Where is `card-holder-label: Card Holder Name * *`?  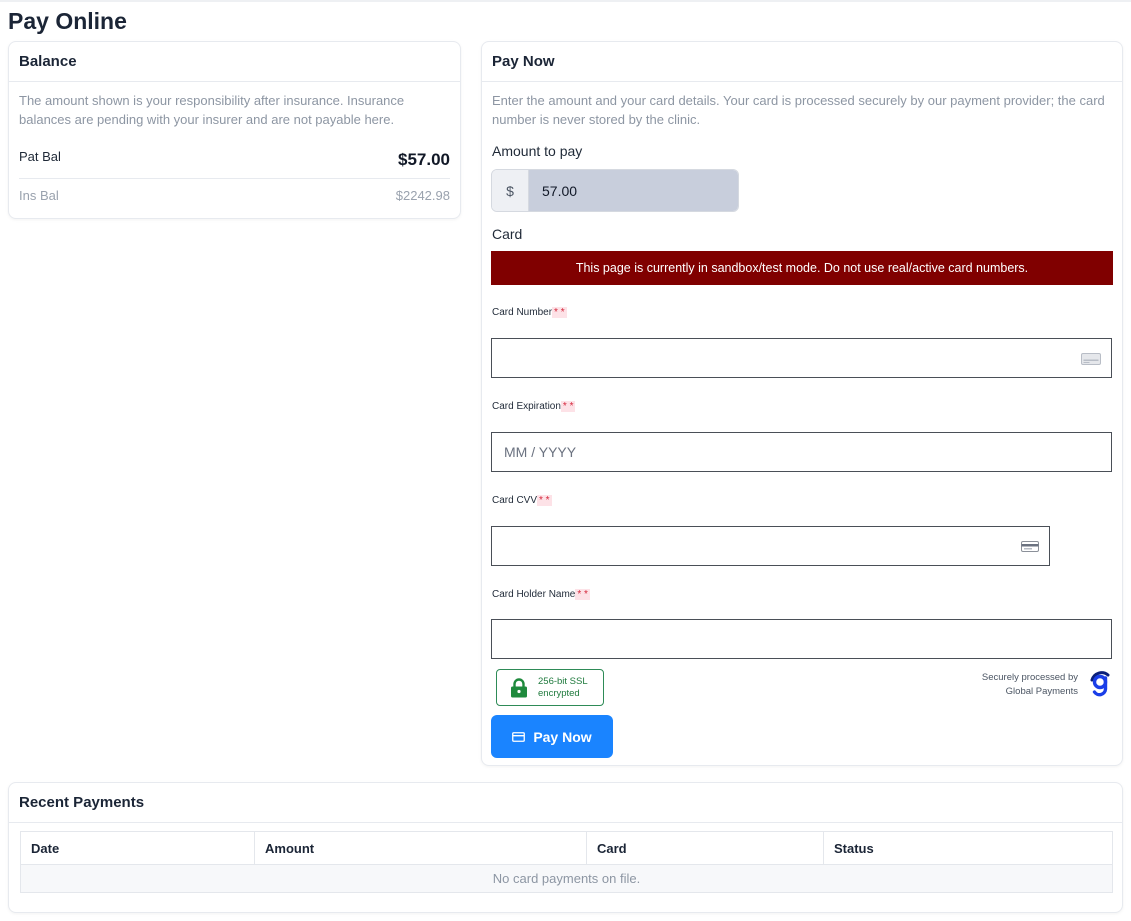
card-holder-label: Card Holder Name * * is located at coordinates (541, 594).